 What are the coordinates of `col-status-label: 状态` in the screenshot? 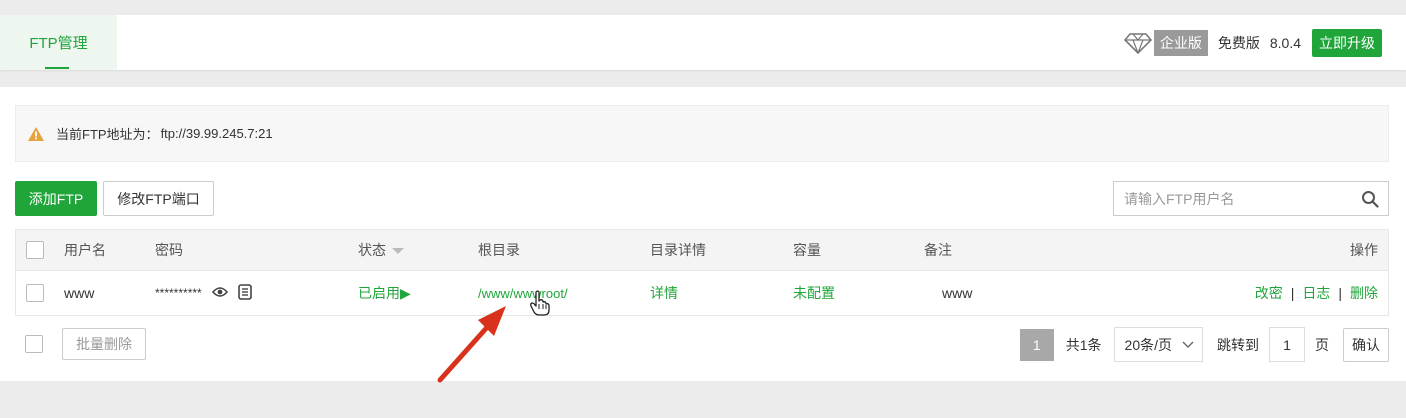 It's located at (372, 250).